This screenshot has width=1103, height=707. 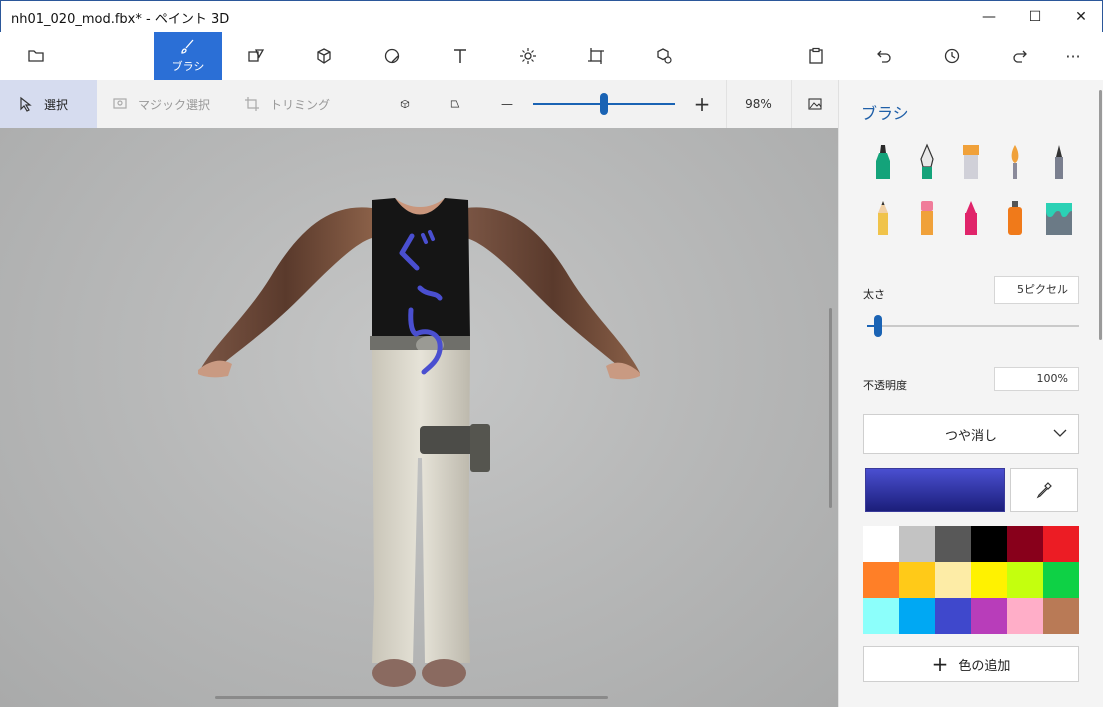 I want to click on crop-icon, so click(x=252, y=104).